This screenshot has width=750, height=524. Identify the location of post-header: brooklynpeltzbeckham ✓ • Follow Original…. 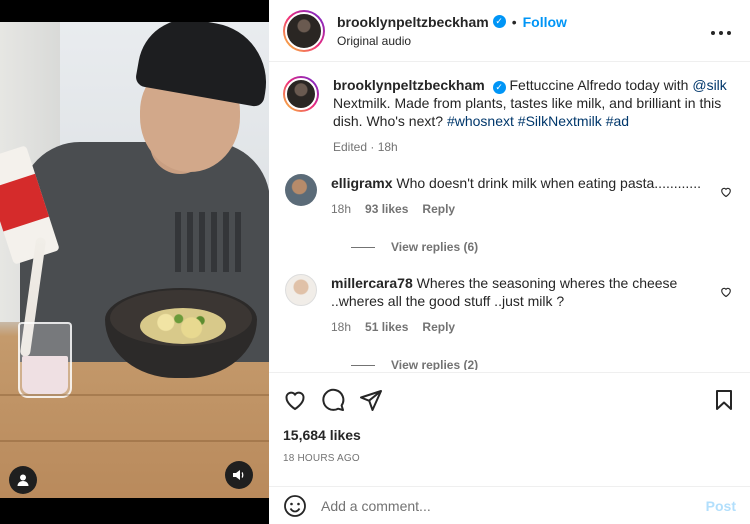
(509, 31).